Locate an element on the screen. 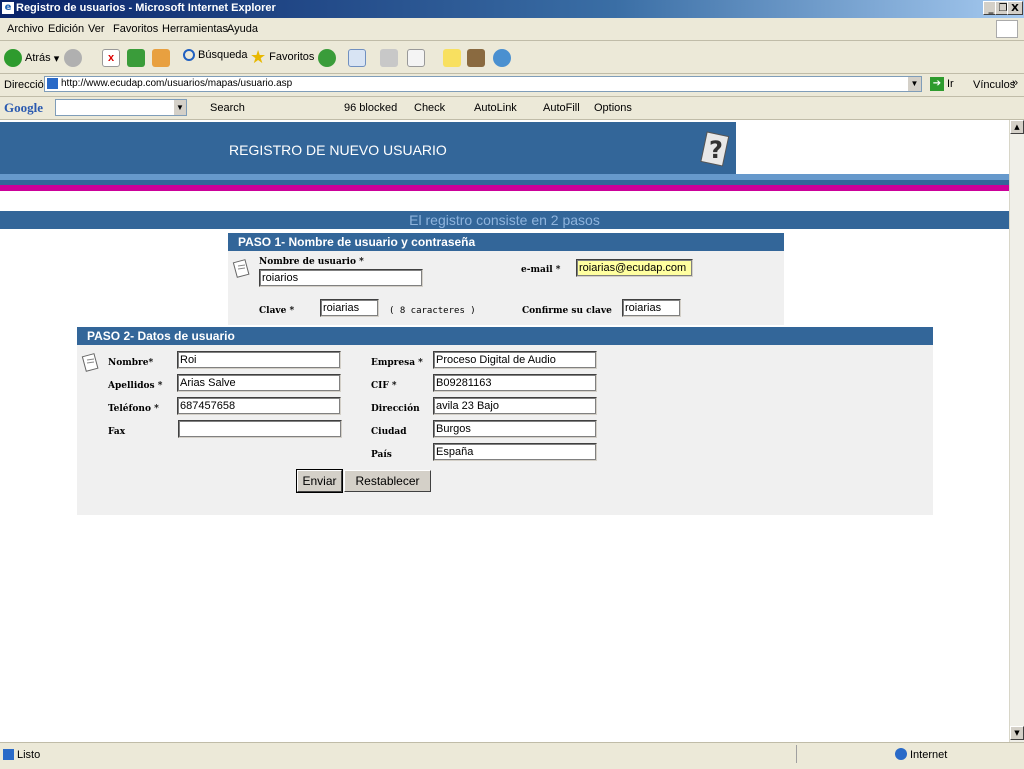 The height and width of the screenshot is (769, 1024). submit-button: Enviar is located at coordinates (319, 481).